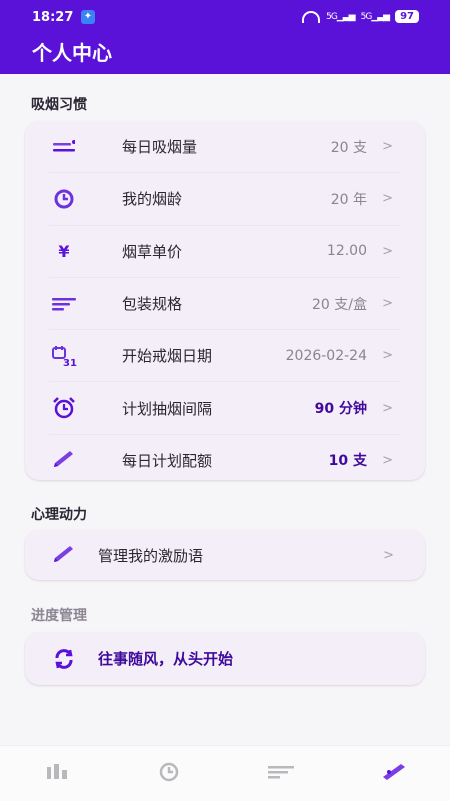  What do you see at coordinates (393, 772) in the screenshot?
I see `nav-settings-icon` at bounding box center [393, 772].